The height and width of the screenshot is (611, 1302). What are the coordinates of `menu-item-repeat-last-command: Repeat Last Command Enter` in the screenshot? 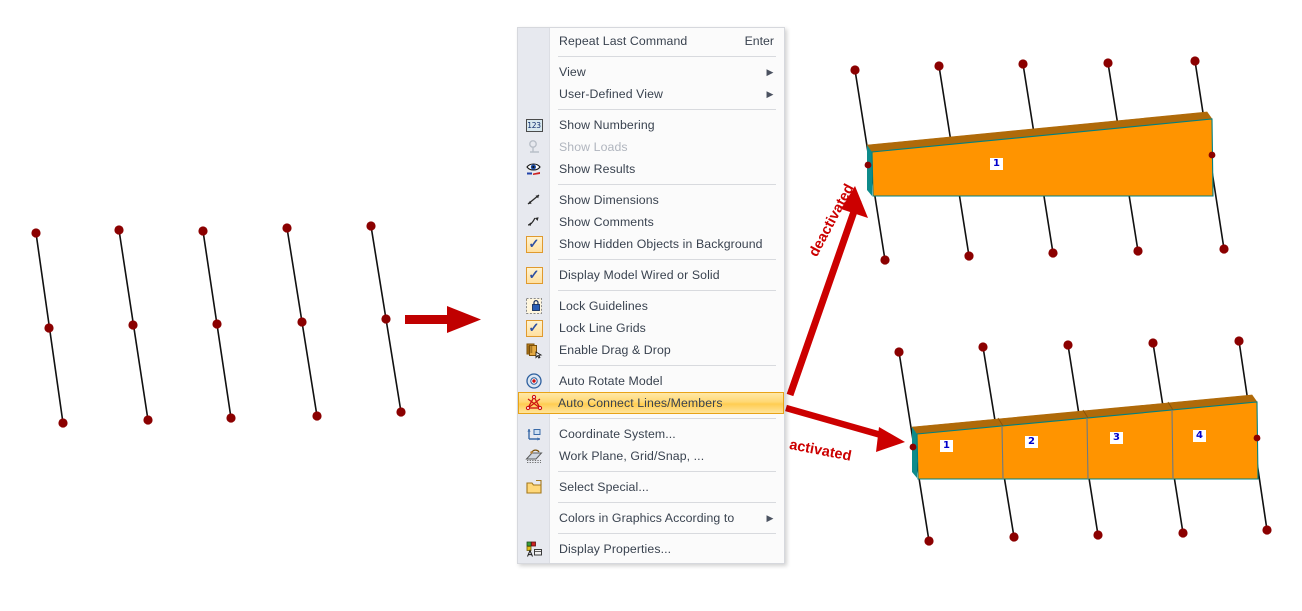 It's located at (651, 41).